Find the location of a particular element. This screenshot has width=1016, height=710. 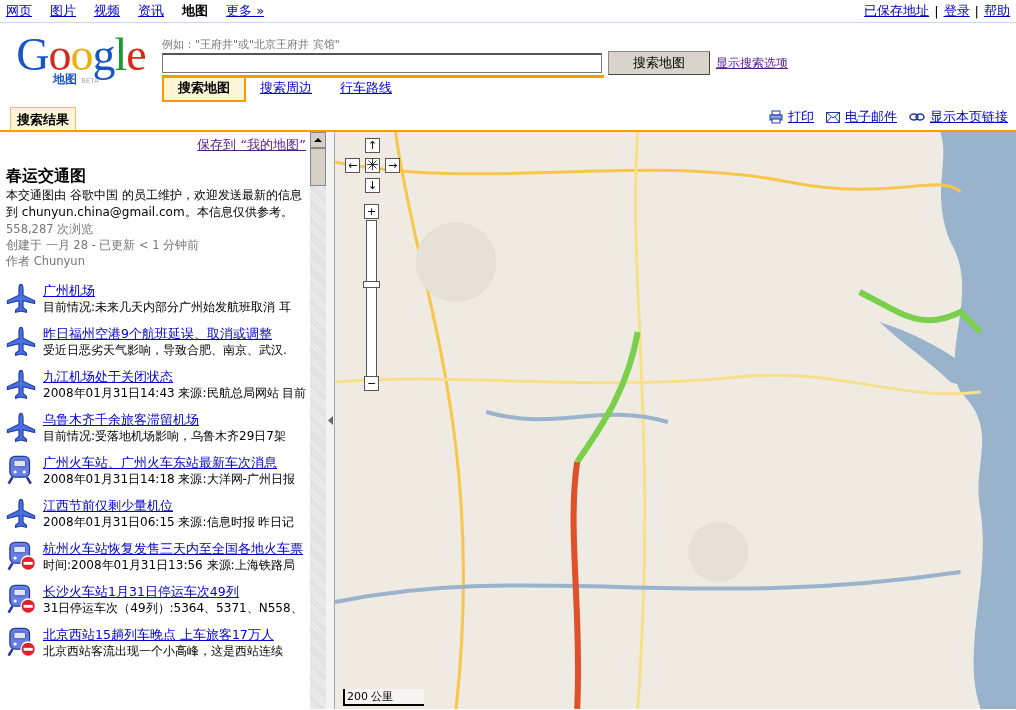

result-snippet: 2008年01月31日06:15 来源:信息时报 昨日记 is located at coordinates (169, 522).